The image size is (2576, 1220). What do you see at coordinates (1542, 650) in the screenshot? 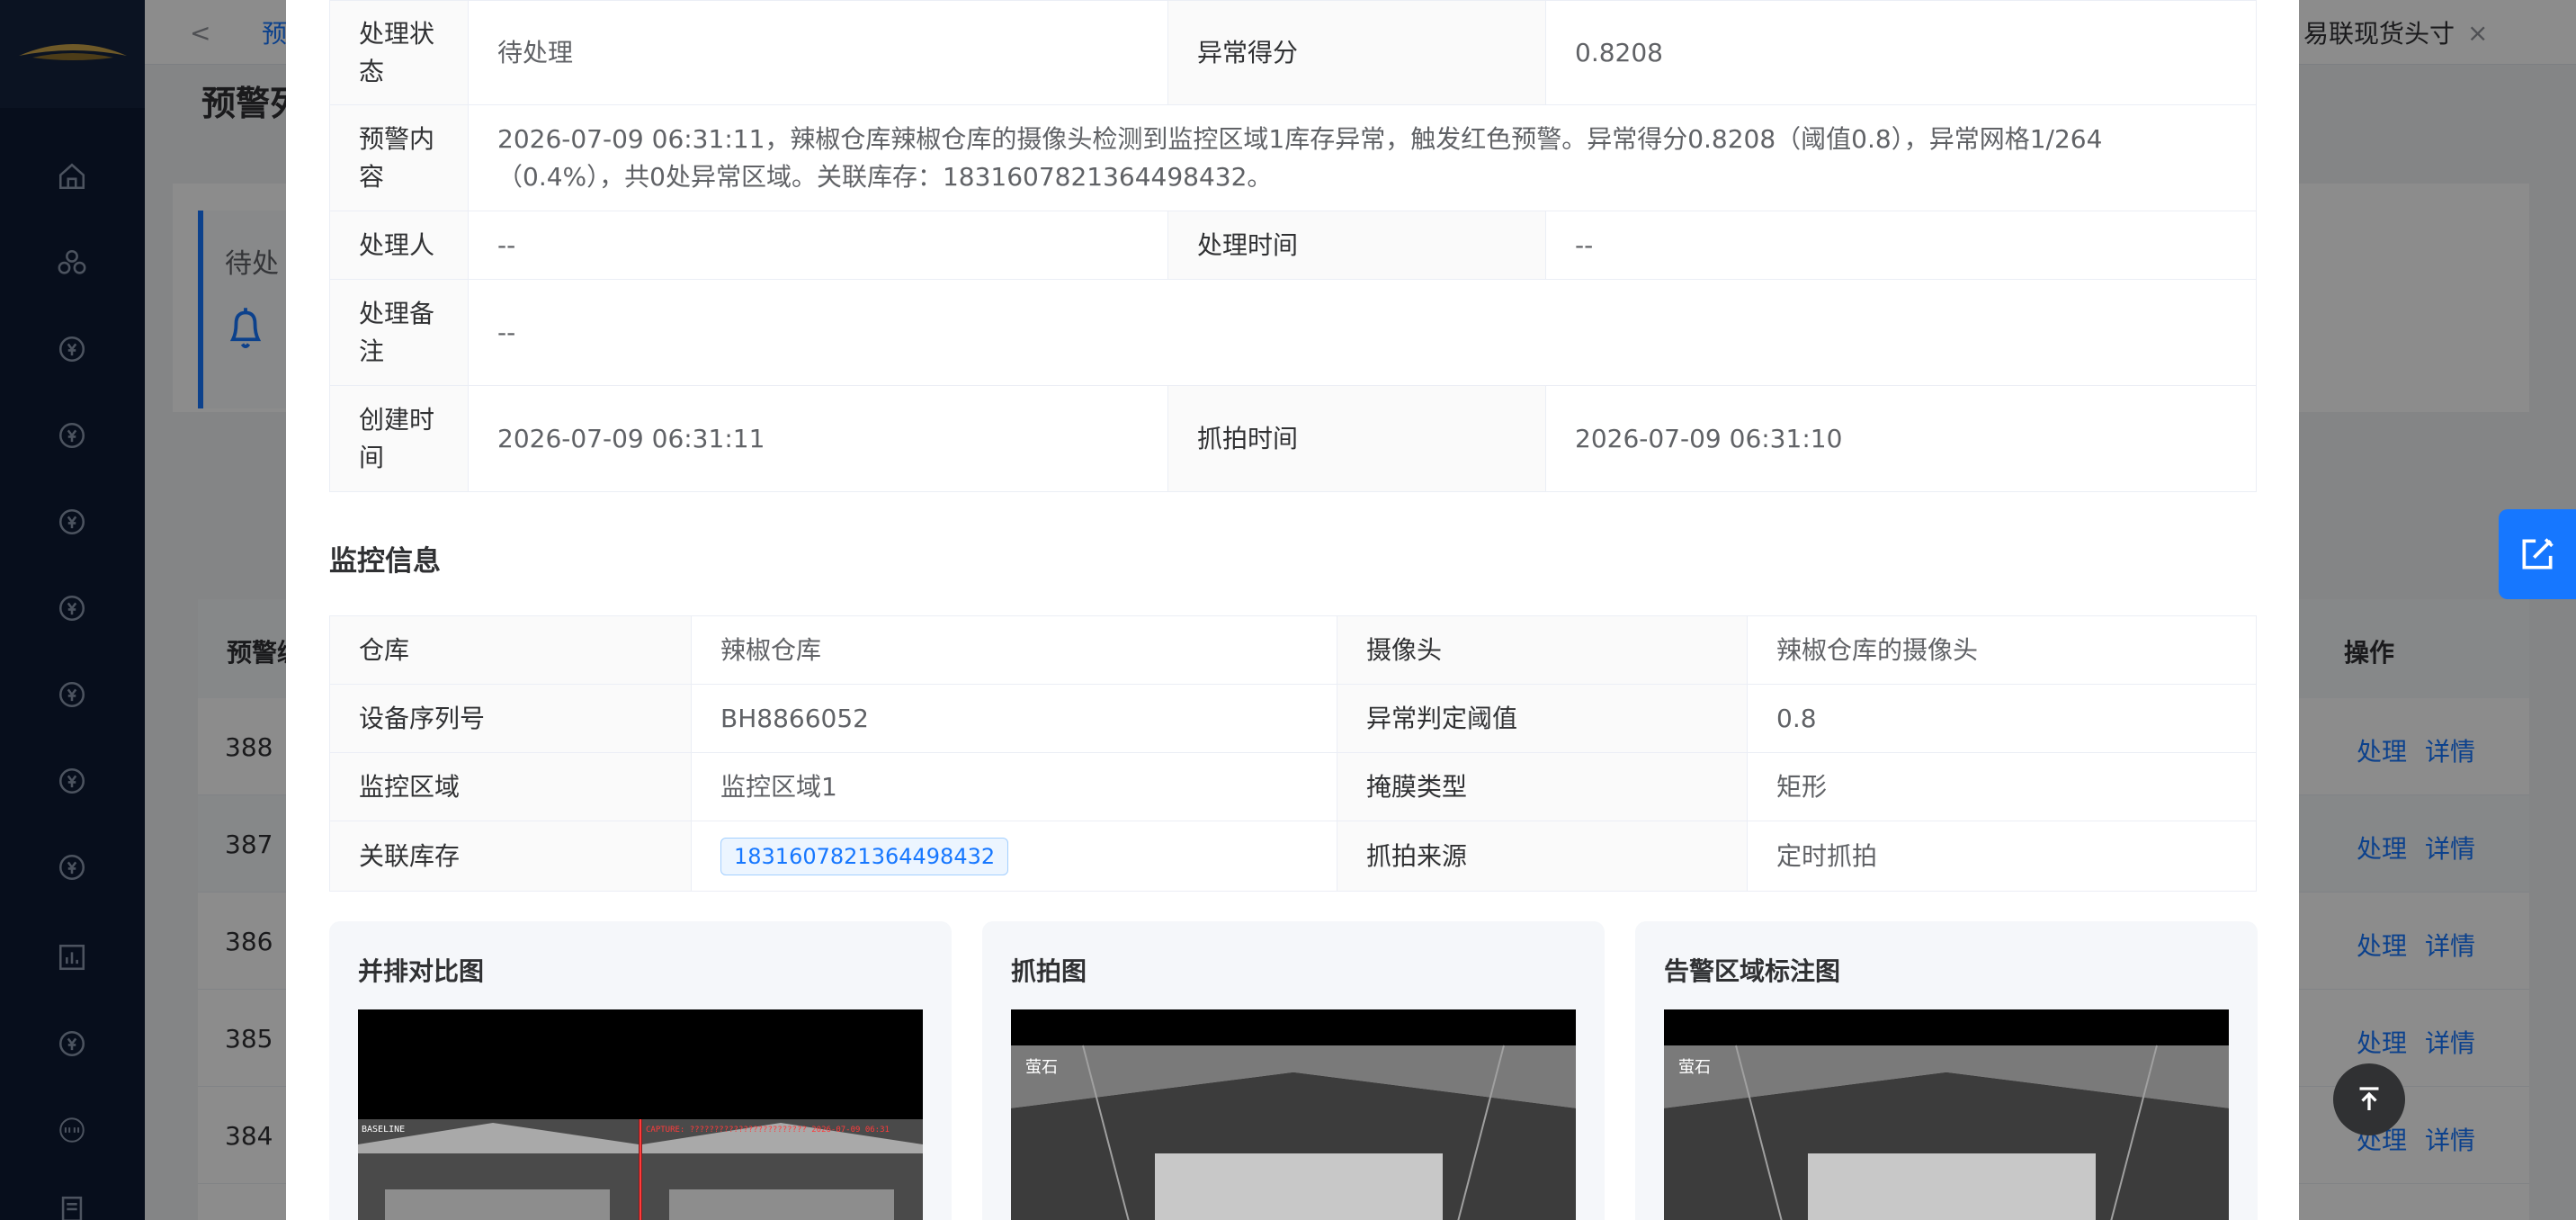
I see `camera-label: 摄像头` at bounding box center [1542, 650].